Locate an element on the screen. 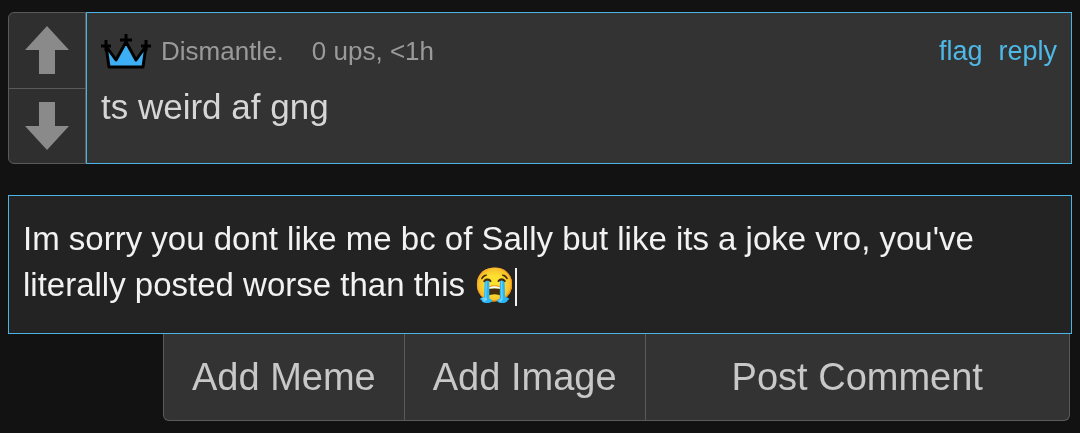  comment-action-link: flag is located at coordinates (960, 51).